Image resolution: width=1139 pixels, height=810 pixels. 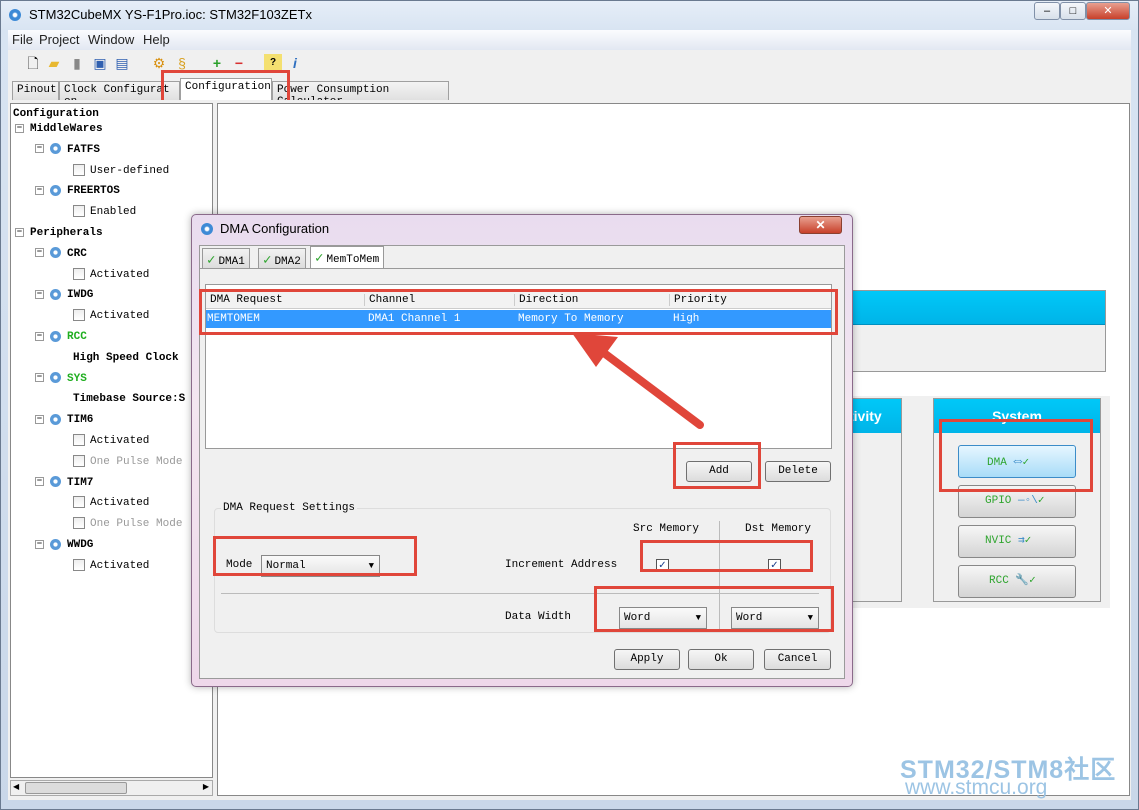 What do you see at coordinates (113, 212) in the screenshot?
I see `tree-label: Enabled` at bounding box center [113, 212].